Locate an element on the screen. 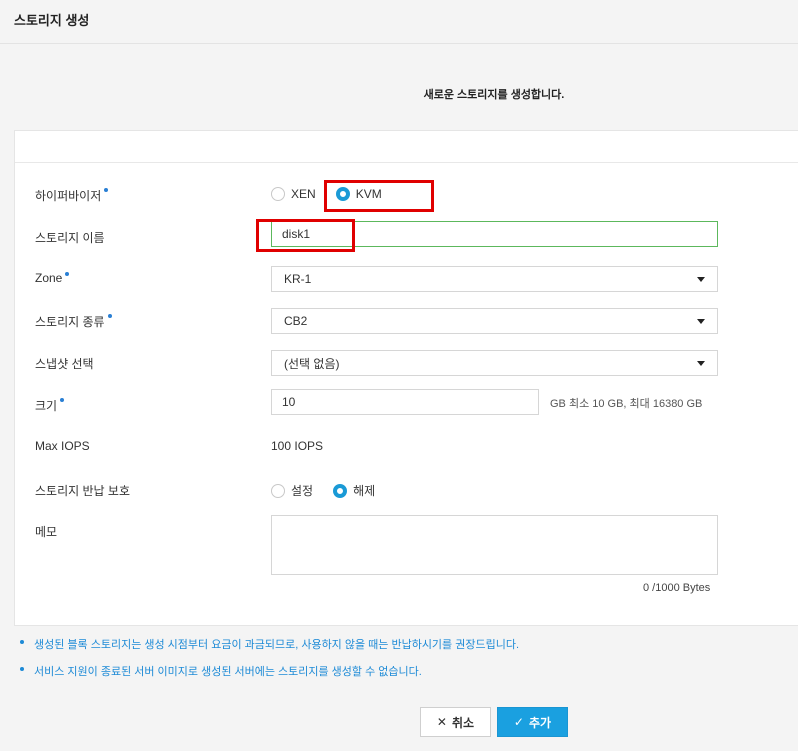 The image size is (798, 751). storage-name-input: disk1 is located at coordinates (494, 234).